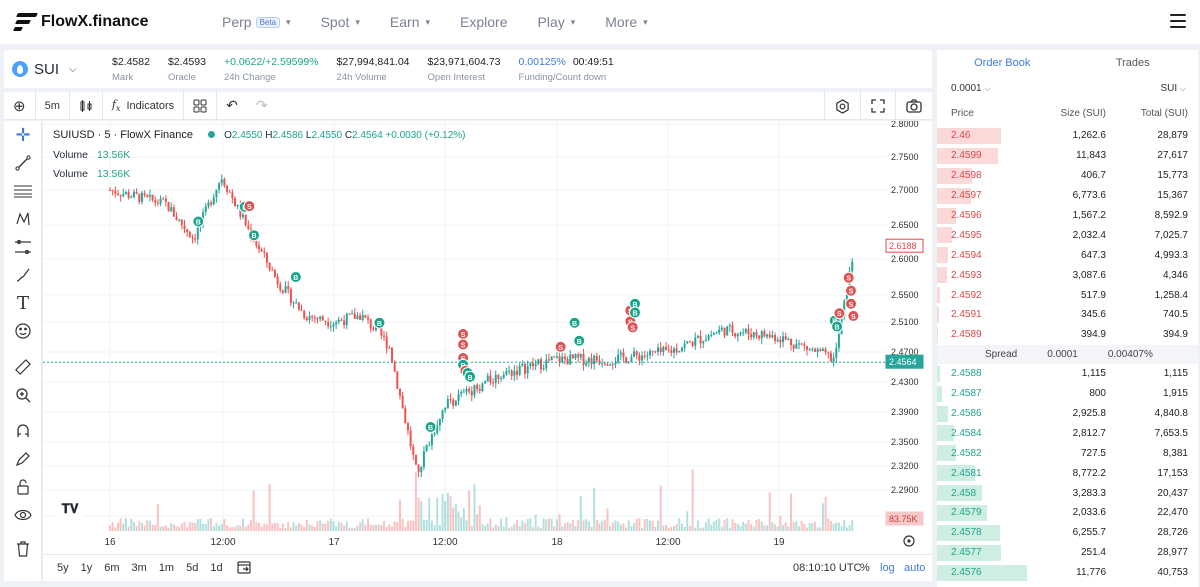 This screenshot has height=587, width=1200. What do you see at coordinates (86, 105) in the screenshot?
I see `chart-type-button` at bounding box center [86, 105].